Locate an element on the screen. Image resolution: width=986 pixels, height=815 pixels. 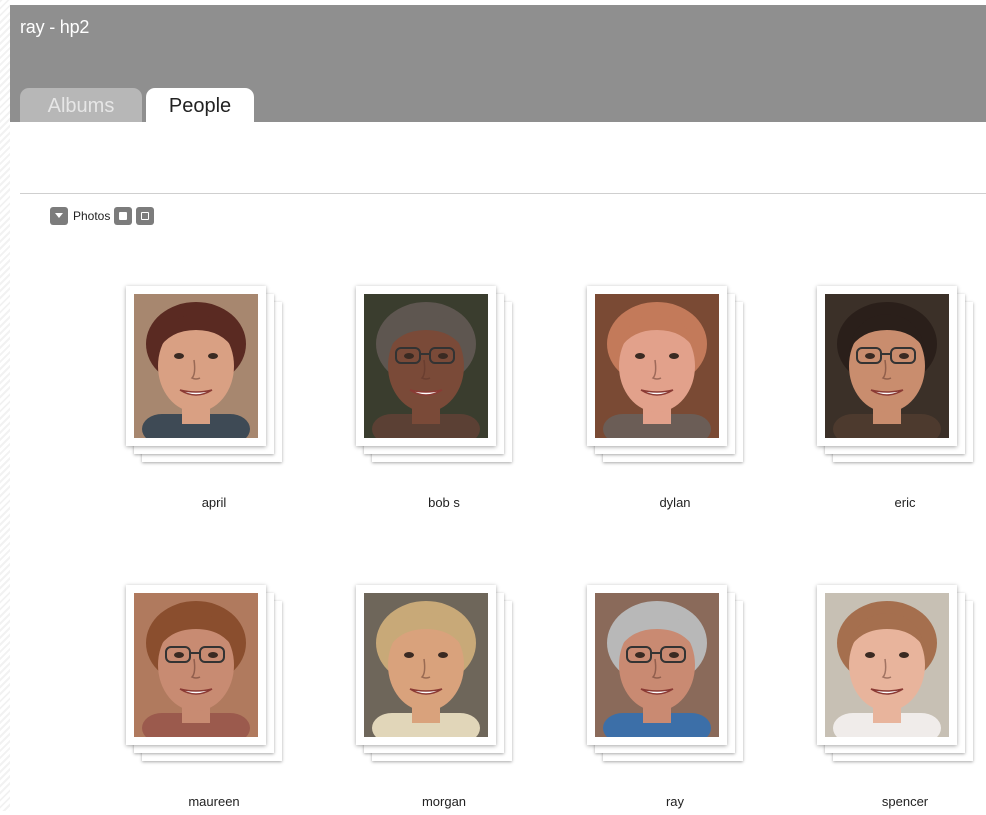
person-name-label: ray is located at coordinates (675, 801).